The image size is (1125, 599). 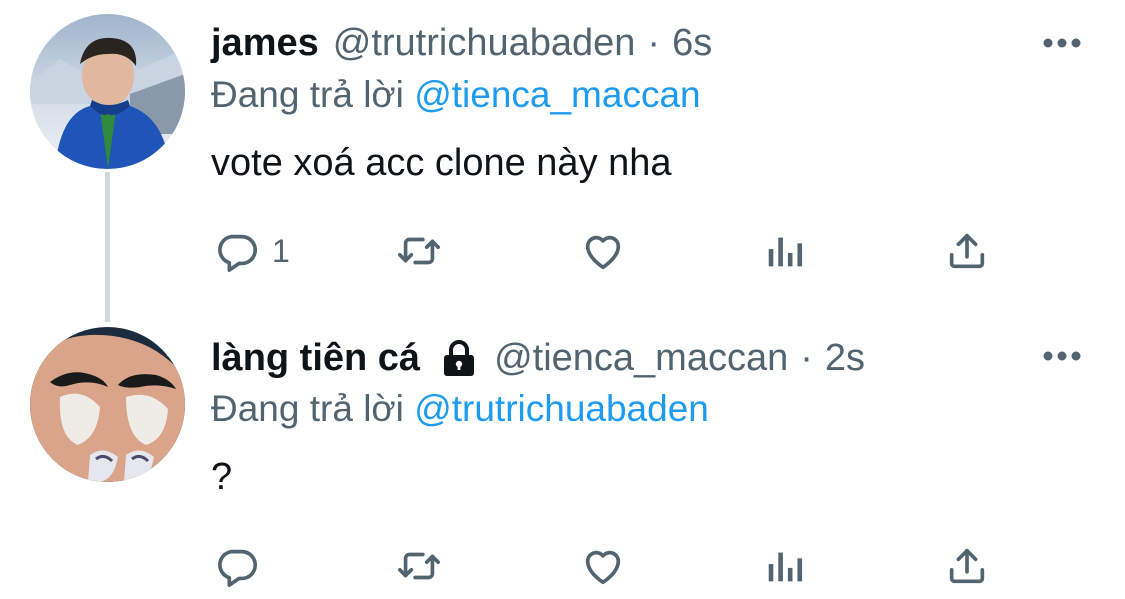 I want to click on display-name: làng tiên cá, so click(x=315, y=358).